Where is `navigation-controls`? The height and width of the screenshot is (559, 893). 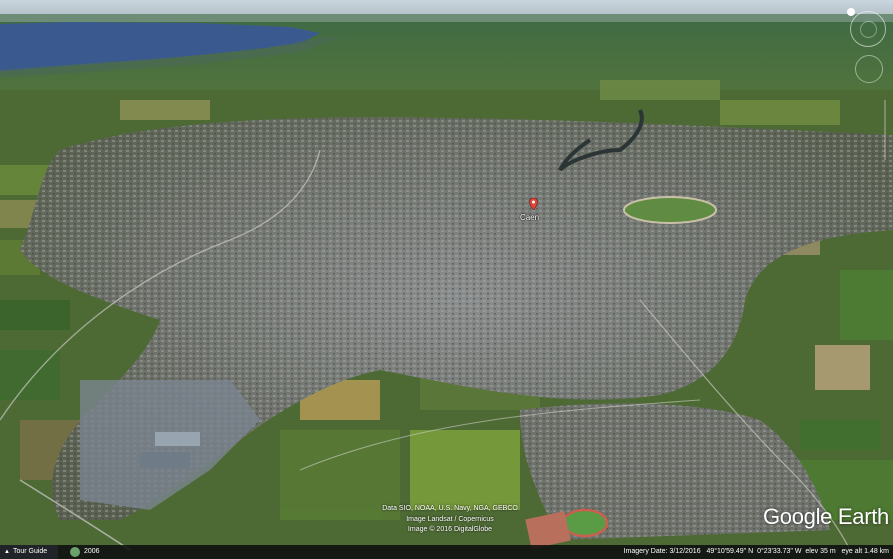
navigation-controls is located at coordinates (869, 54).